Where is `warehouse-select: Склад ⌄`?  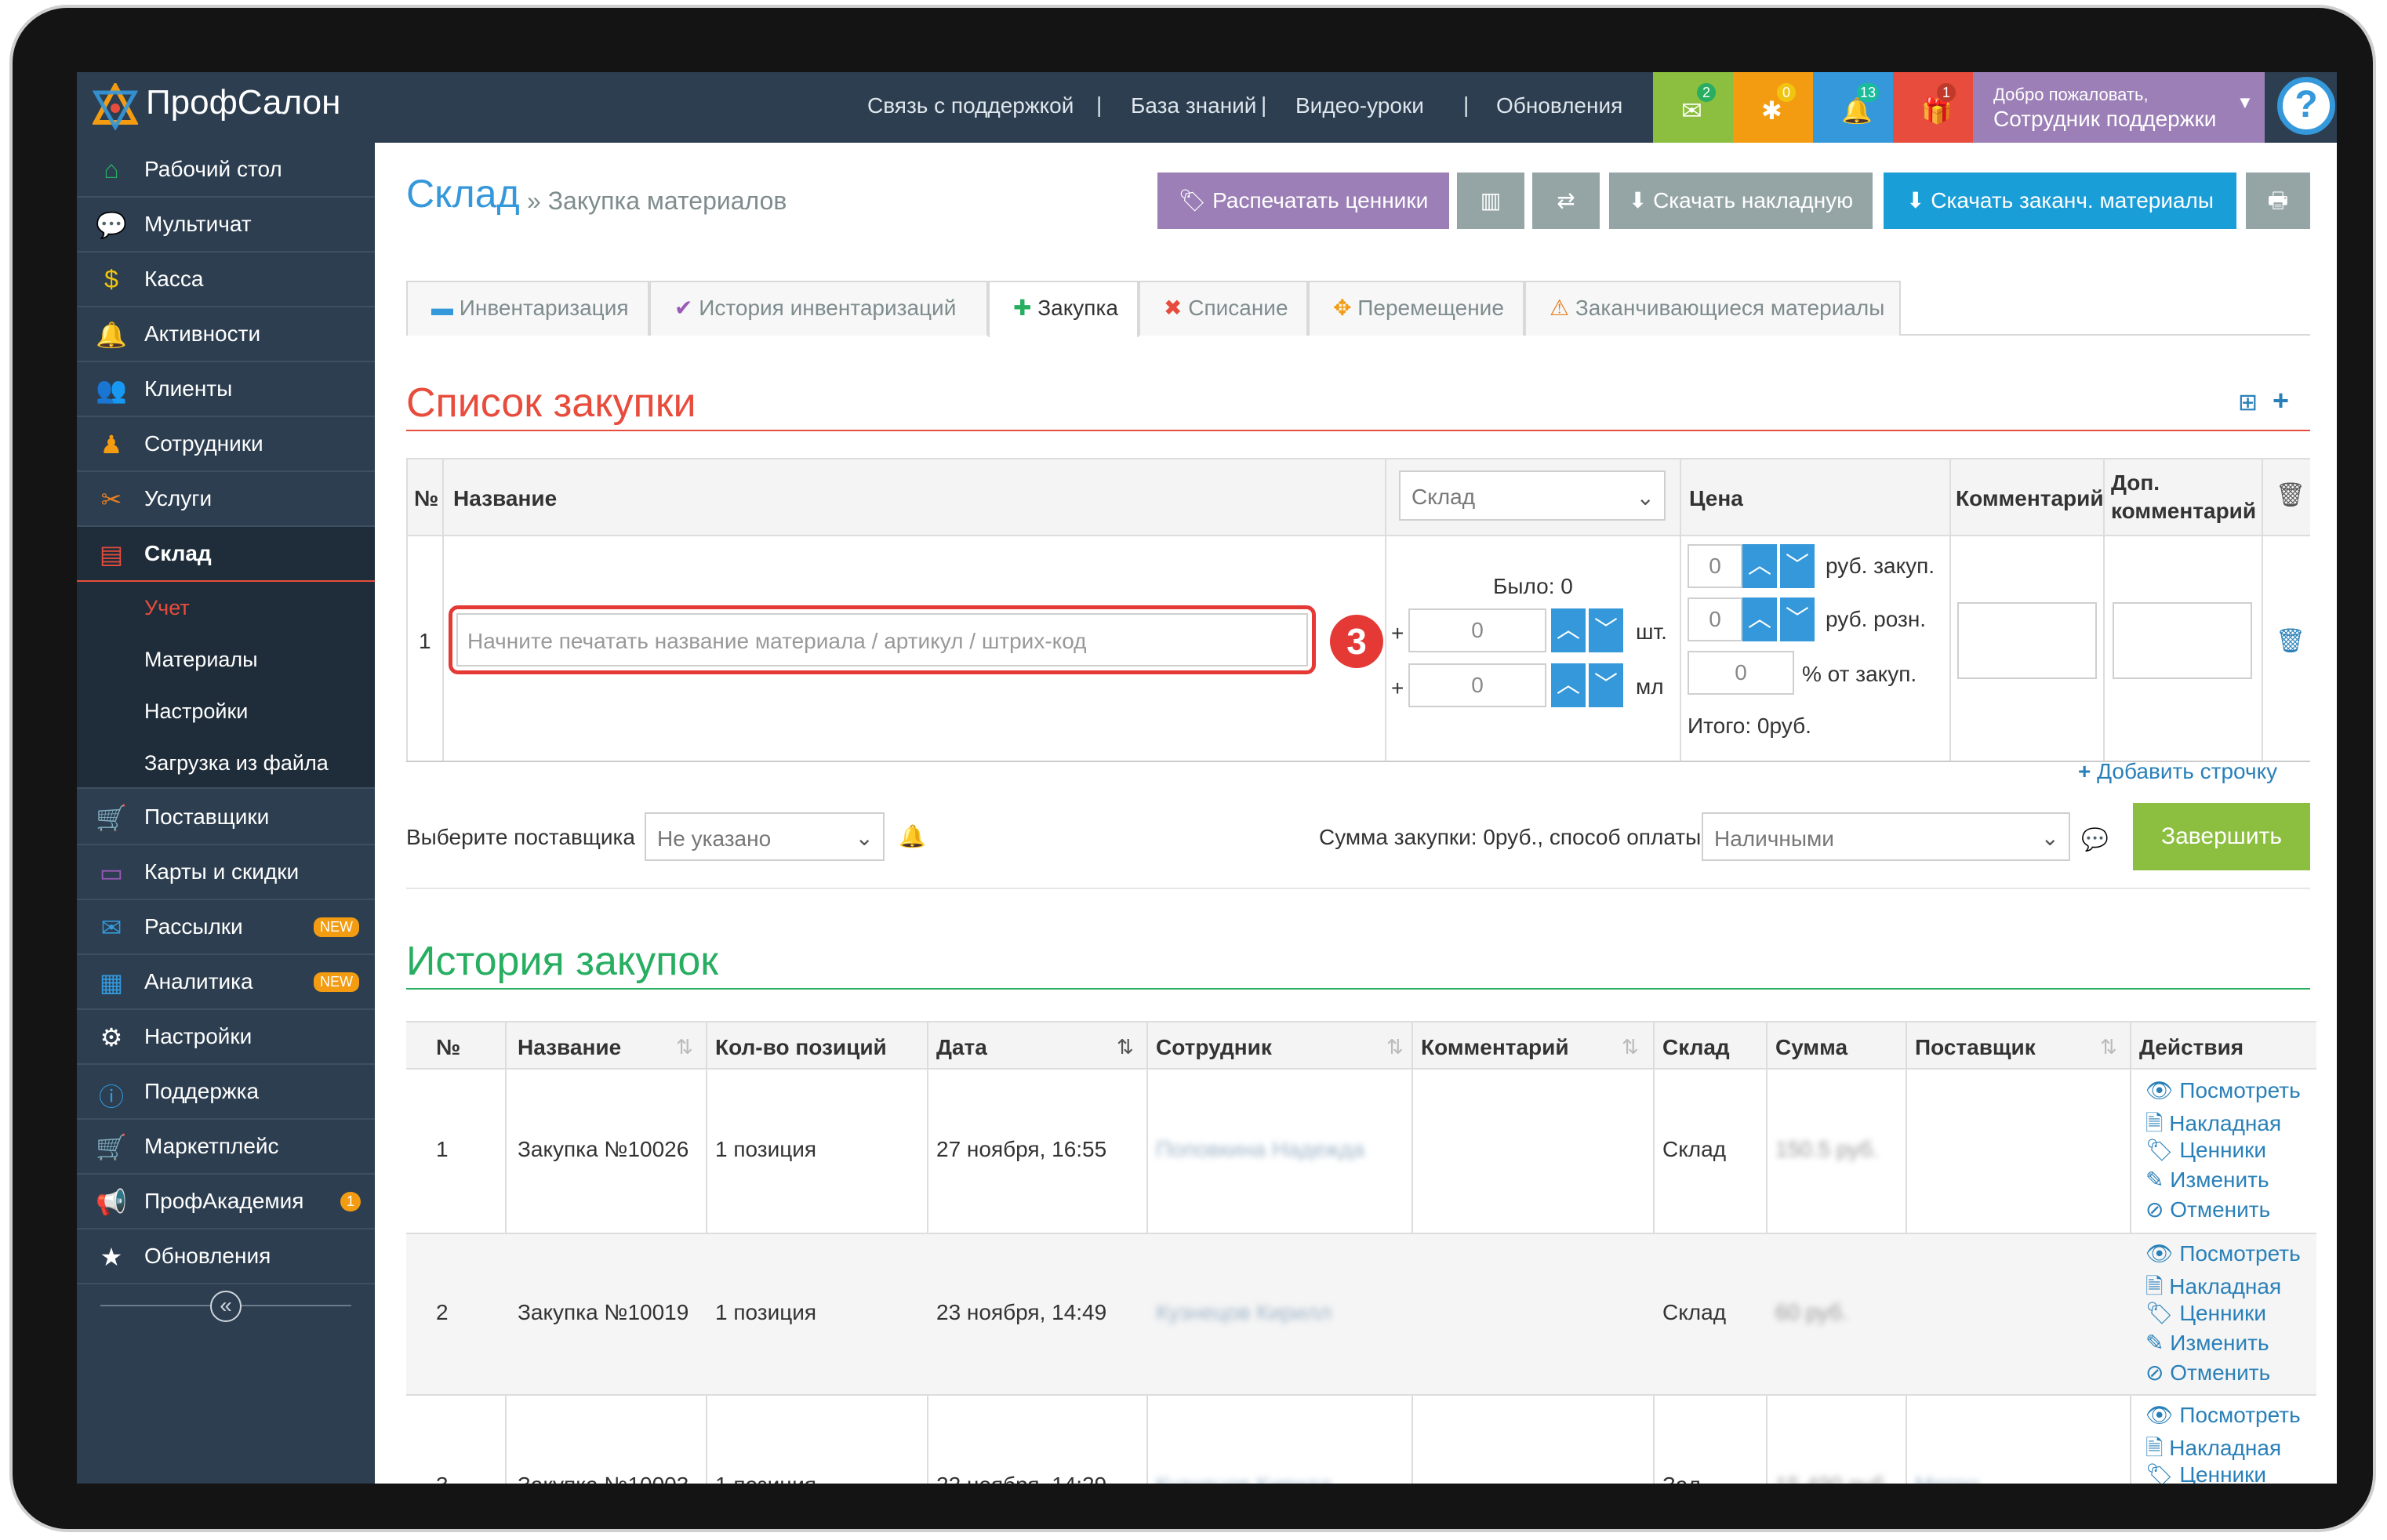
warehouse-select: Склад ⌄ is located at coordinates (1532, 496).